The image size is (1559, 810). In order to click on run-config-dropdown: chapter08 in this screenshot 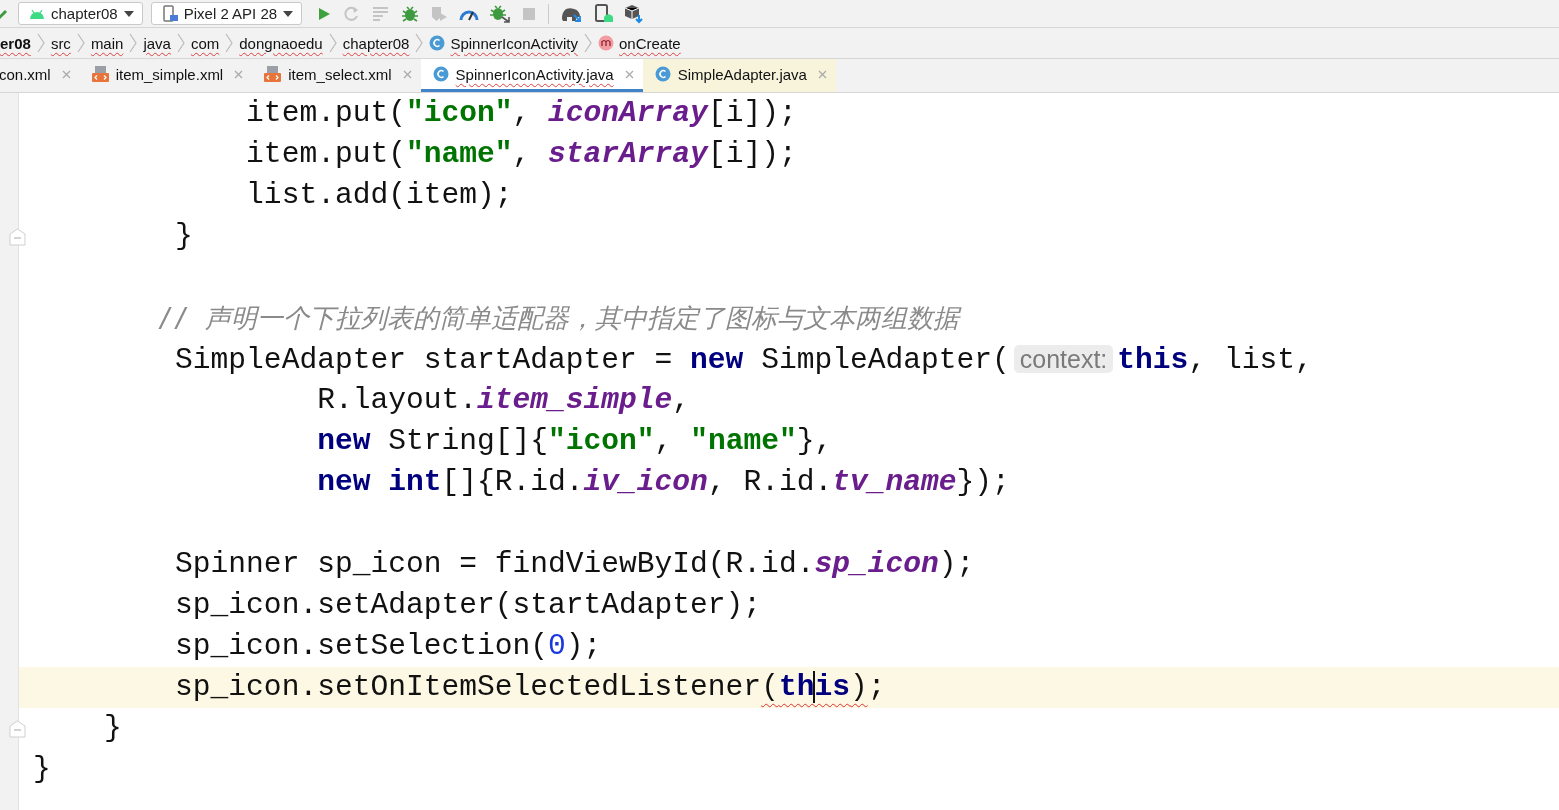, I will do `click(80, 13)`.